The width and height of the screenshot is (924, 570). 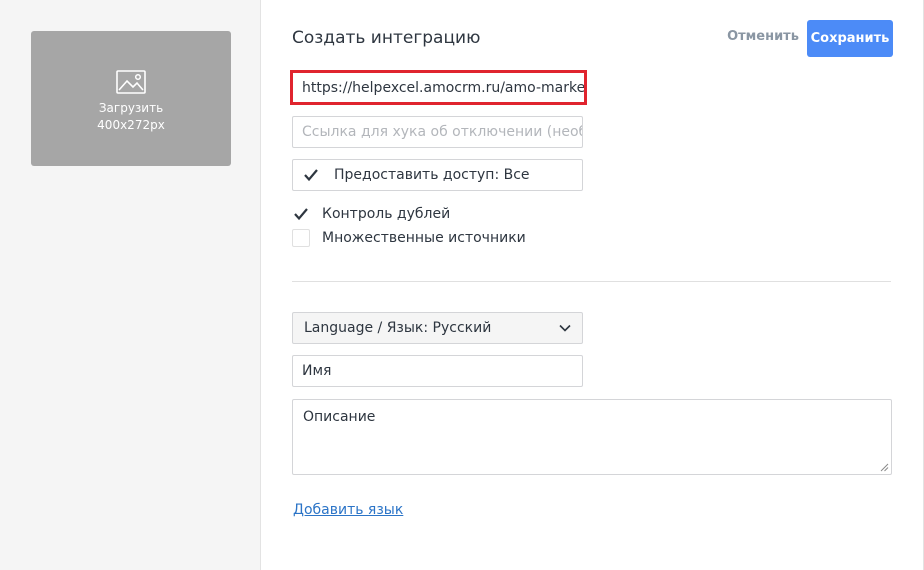 I want to click on add-language-link: Добавить язык, so click(x=348, y=510).